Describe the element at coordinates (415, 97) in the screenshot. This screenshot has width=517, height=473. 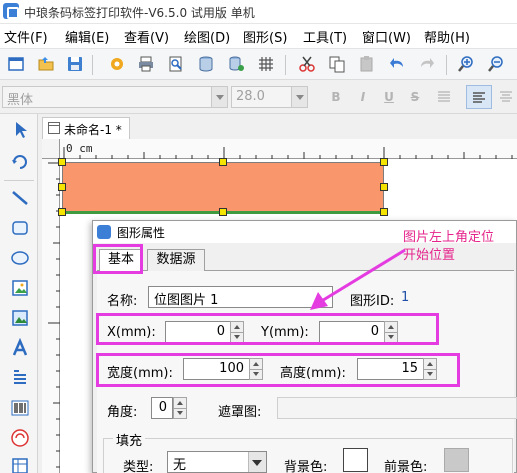
I see `strikethrough-button: S` at that location.